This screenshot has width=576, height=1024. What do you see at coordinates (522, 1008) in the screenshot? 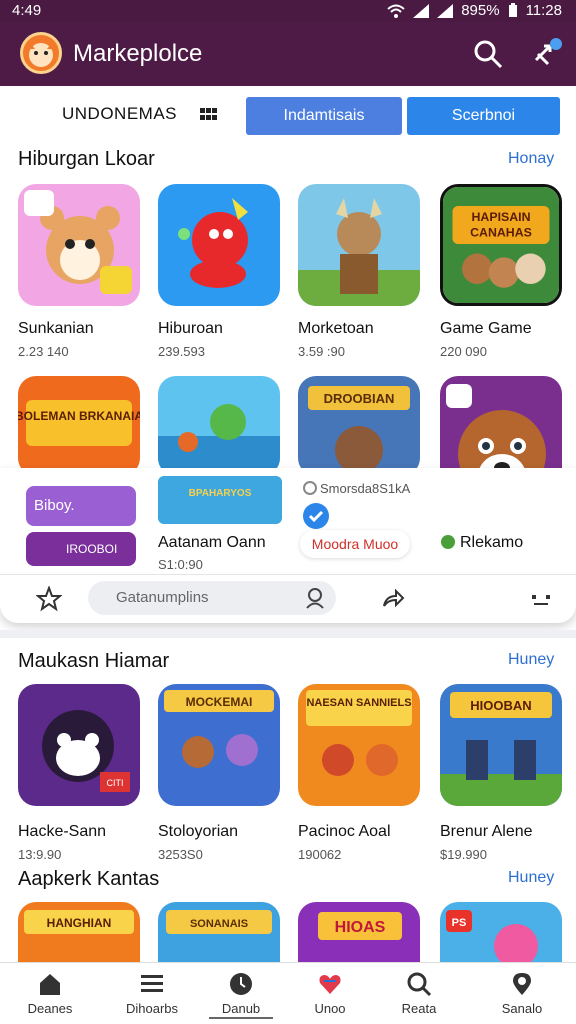
I see `nav-label: Sanalo` at bounding box center [522, 1008].